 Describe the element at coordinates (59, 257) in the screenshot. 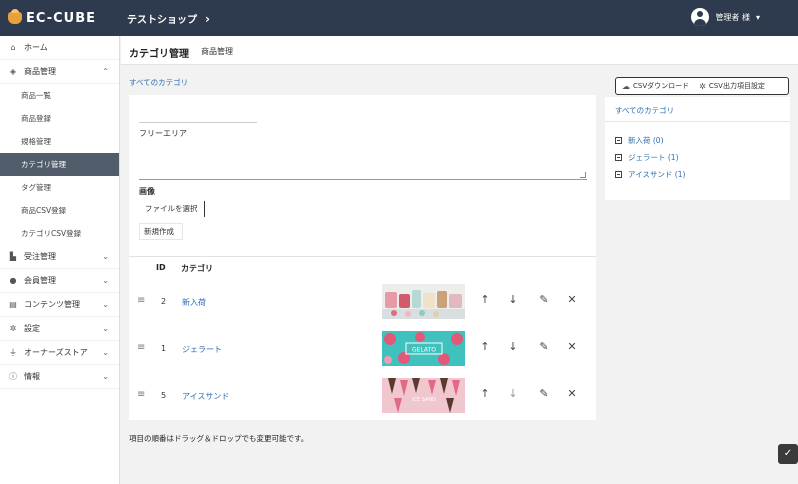

I see `sidebar-item-orders: ▙ 受注管理 ⌄` at that location.